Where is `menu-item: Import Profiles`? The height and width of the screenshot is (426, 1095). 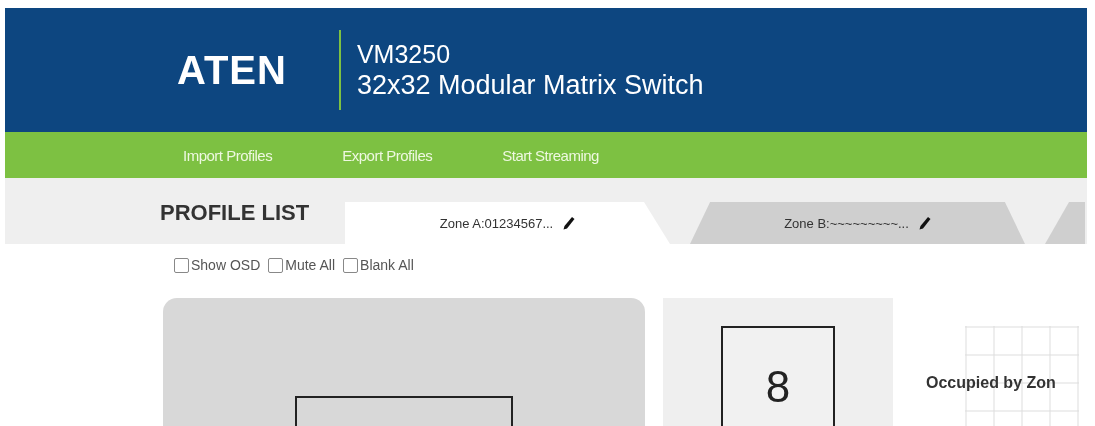
menu-item: Import Profiles is located at coordinates (228, 155).